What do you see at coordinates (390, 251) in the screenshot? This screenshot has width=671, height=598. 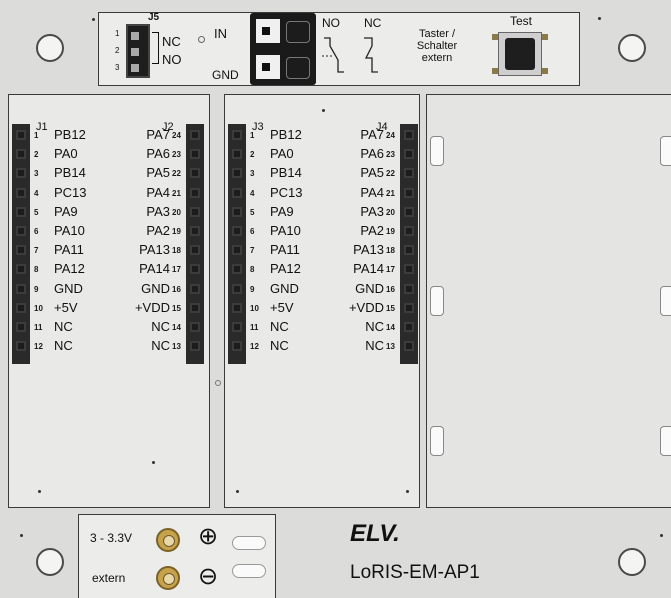 I see `pin-number: 18` at bounding box center [390, 251].